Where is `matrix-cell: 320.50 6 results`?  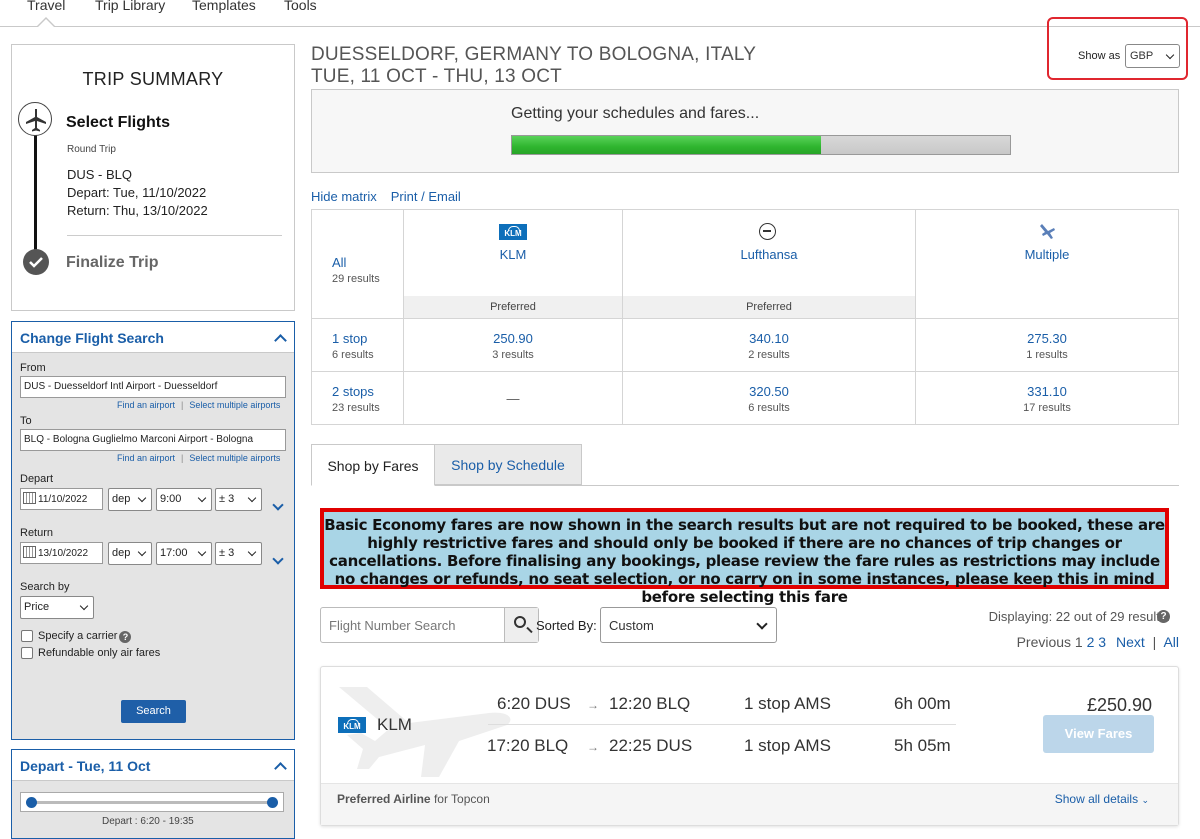 matrix-cell: 320.50 6 results is located at coordinates (769, 400).